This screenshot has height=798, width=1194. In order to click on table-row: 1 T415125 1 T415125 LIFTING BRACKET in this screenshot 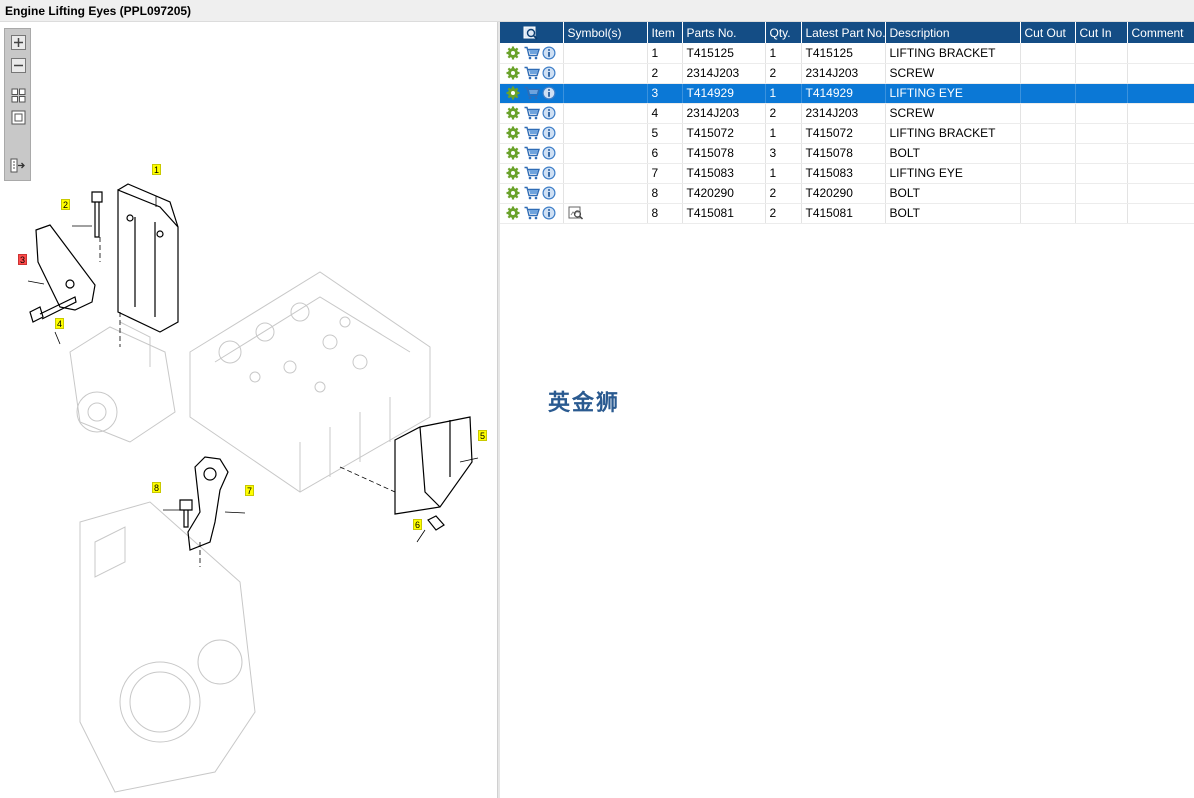, I will do `click(847, 53)`.